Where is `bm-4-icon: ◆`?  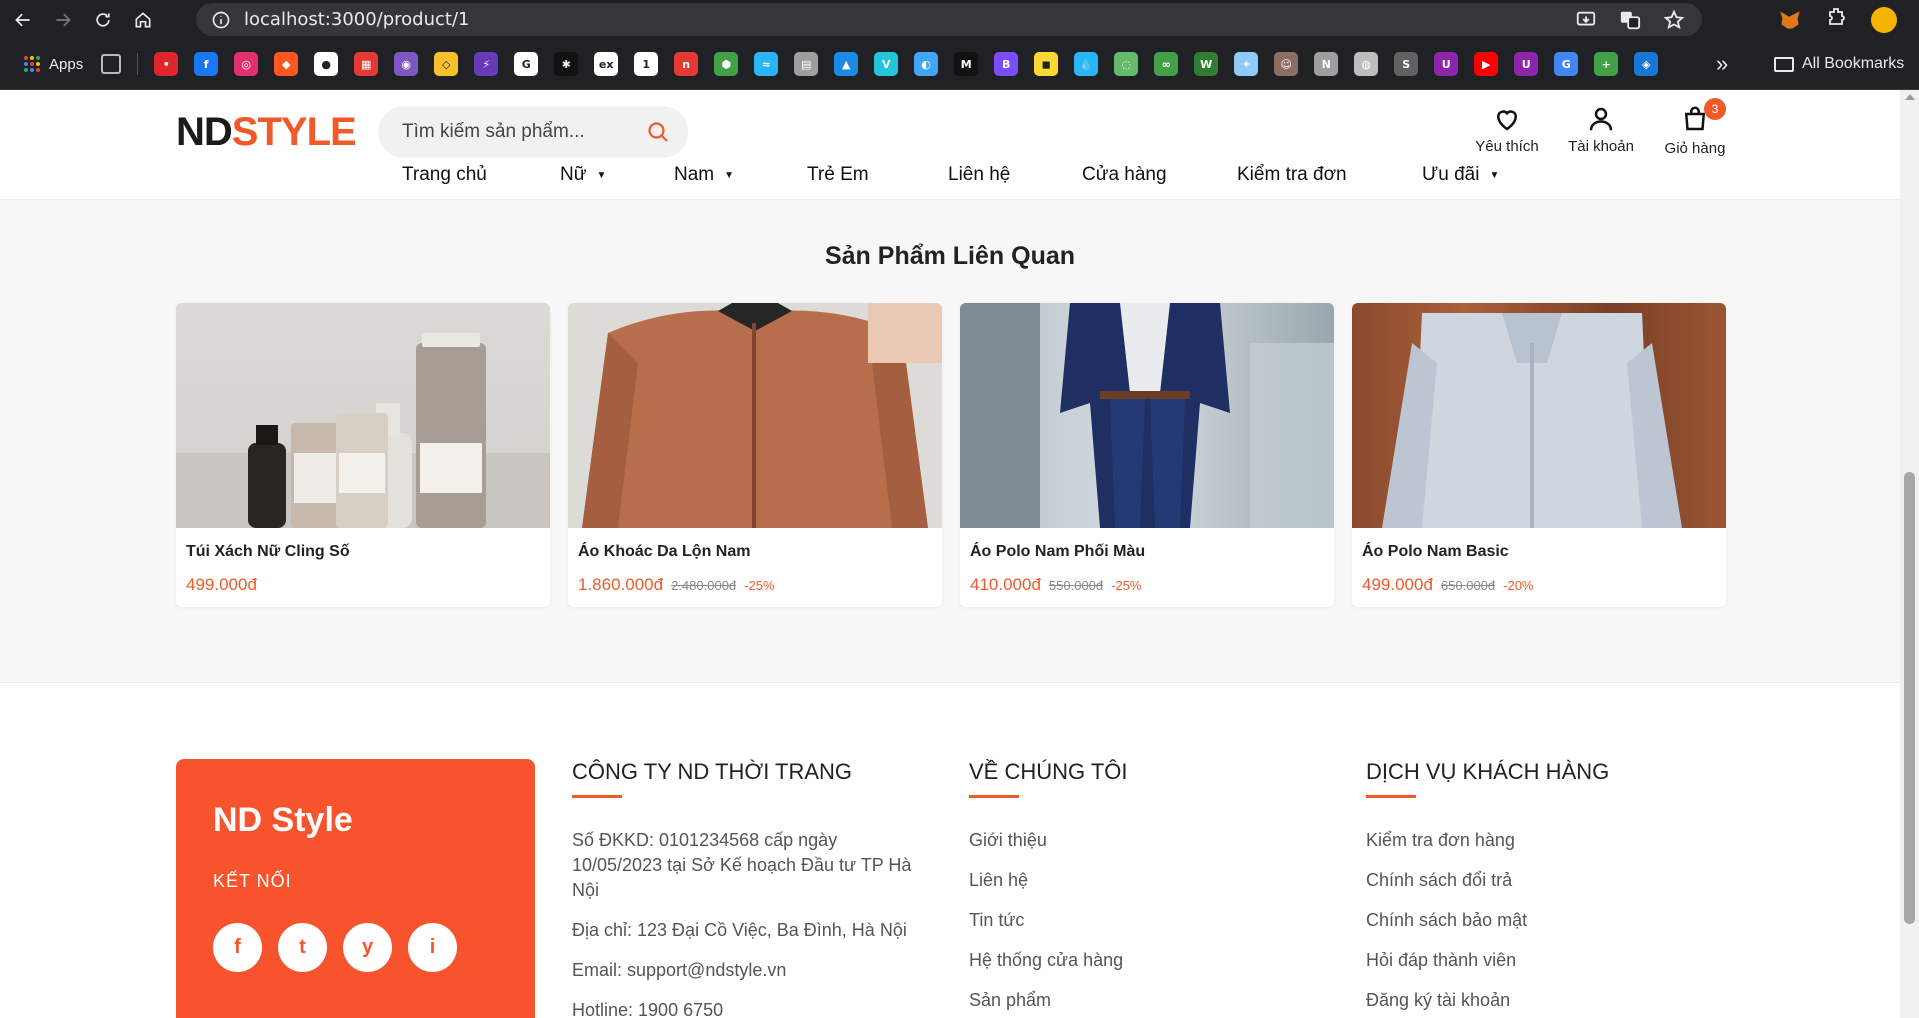
bm-4-icon: ◆ is located at coordinates (286, 64).